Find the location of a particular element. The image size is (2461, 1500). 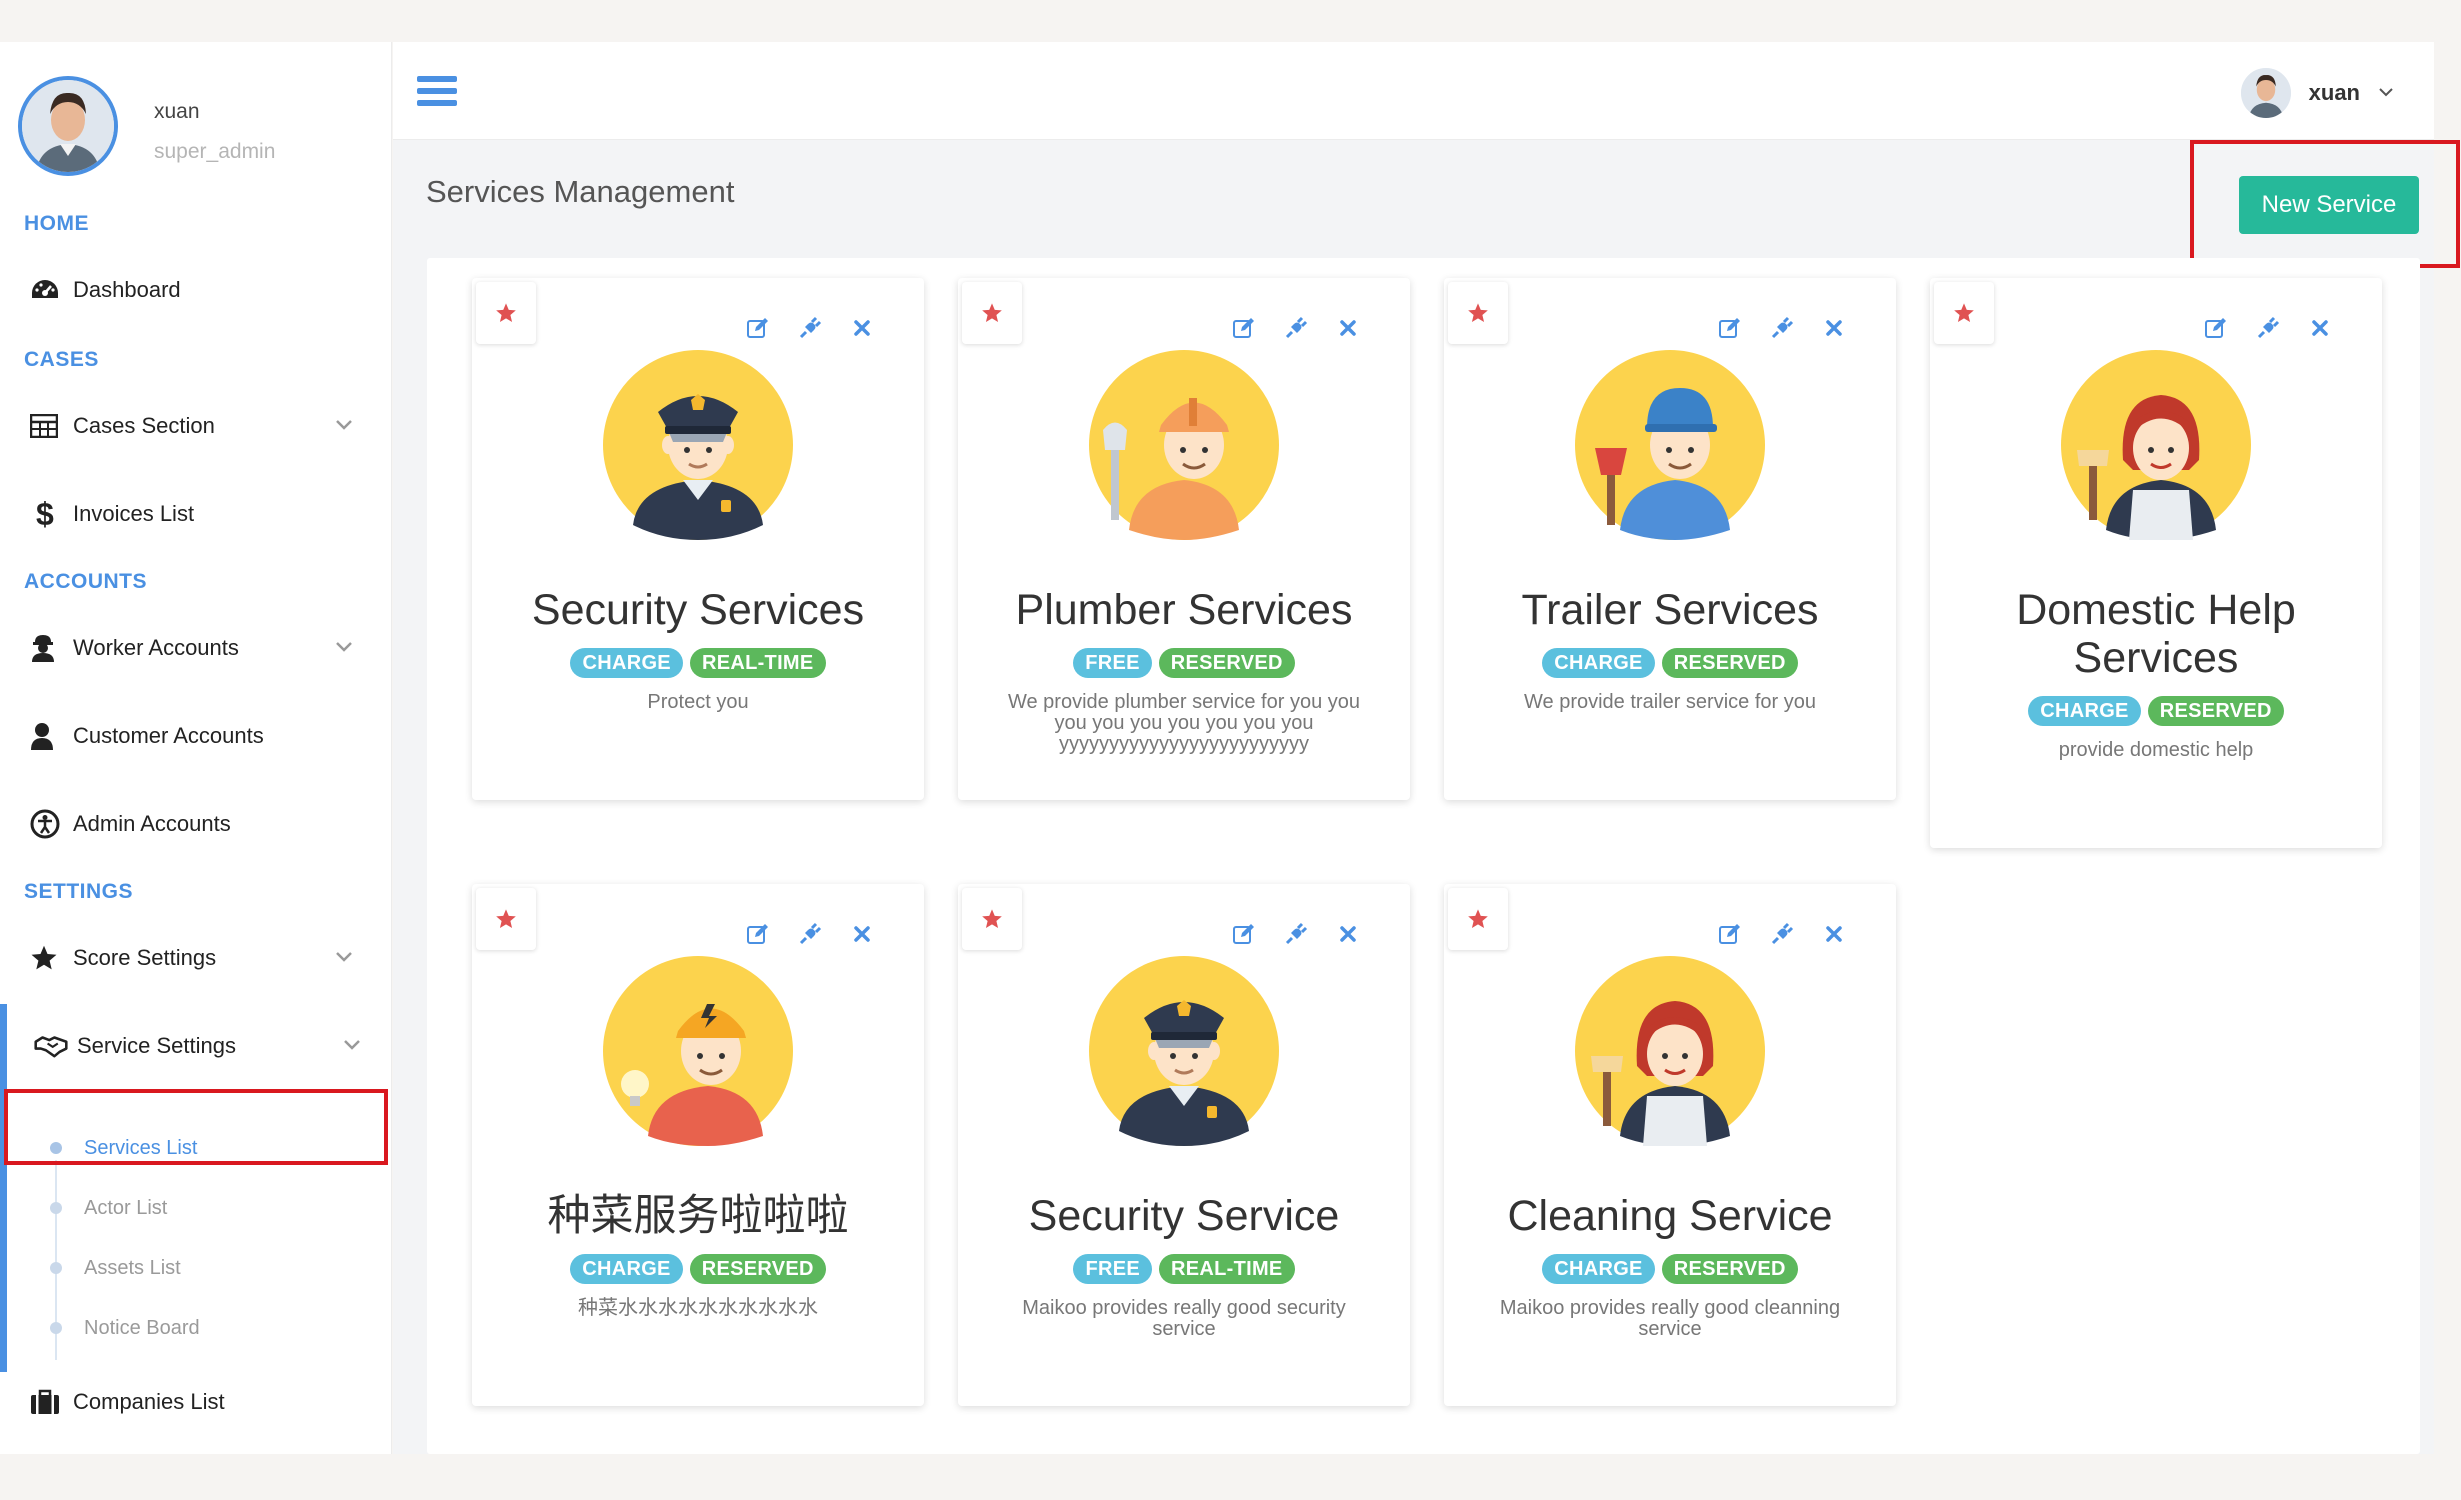

sidebar-item-service-settings: Service Settings is located at coordinates (199, 1046).